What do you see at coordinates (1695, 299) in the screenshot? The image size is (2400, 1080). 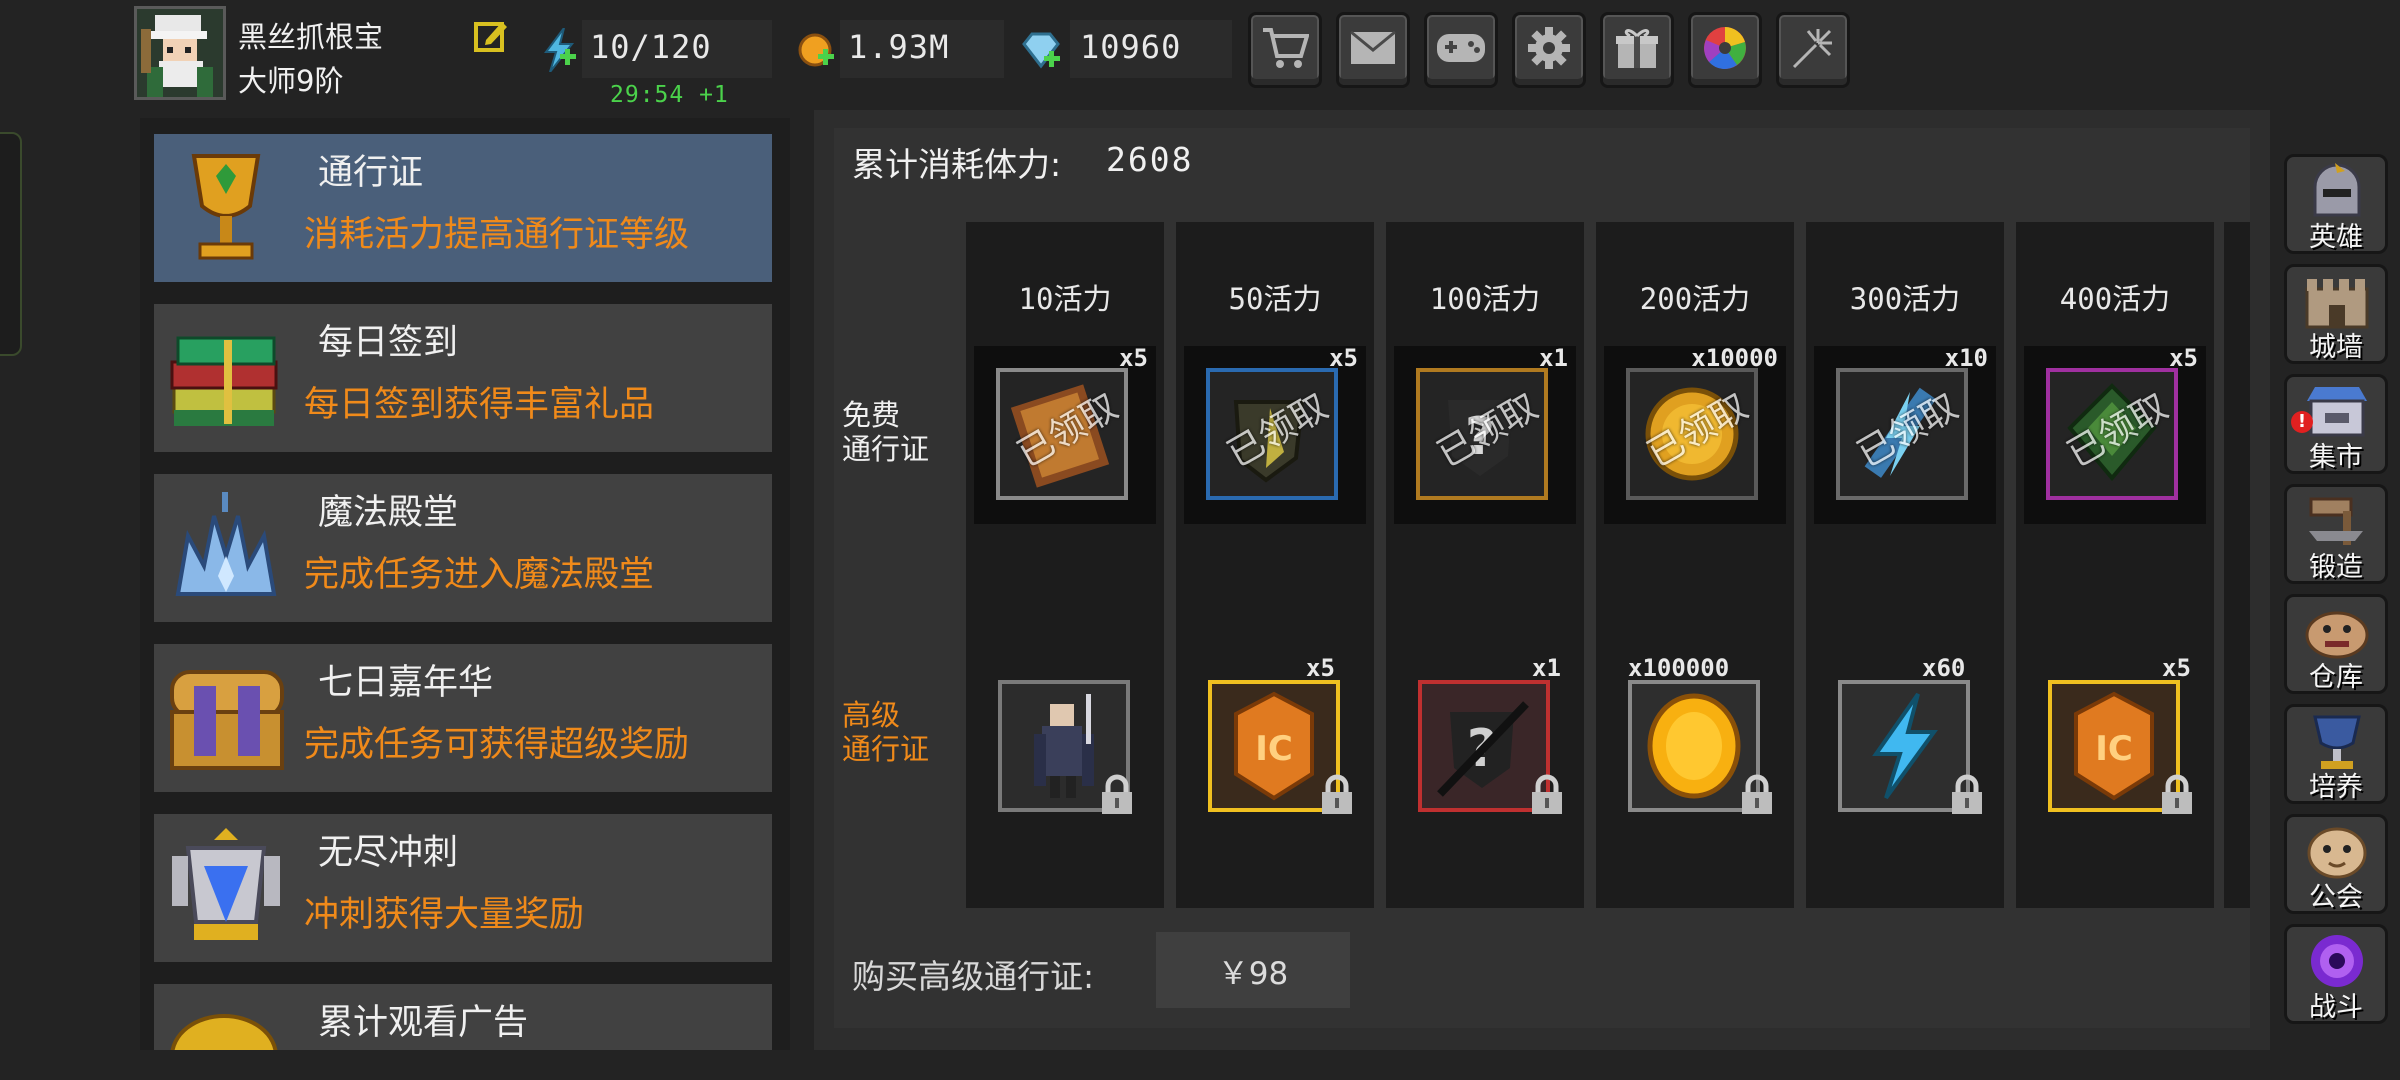 I see `tier-label: 200活力` at bounding box center [1695, 299].